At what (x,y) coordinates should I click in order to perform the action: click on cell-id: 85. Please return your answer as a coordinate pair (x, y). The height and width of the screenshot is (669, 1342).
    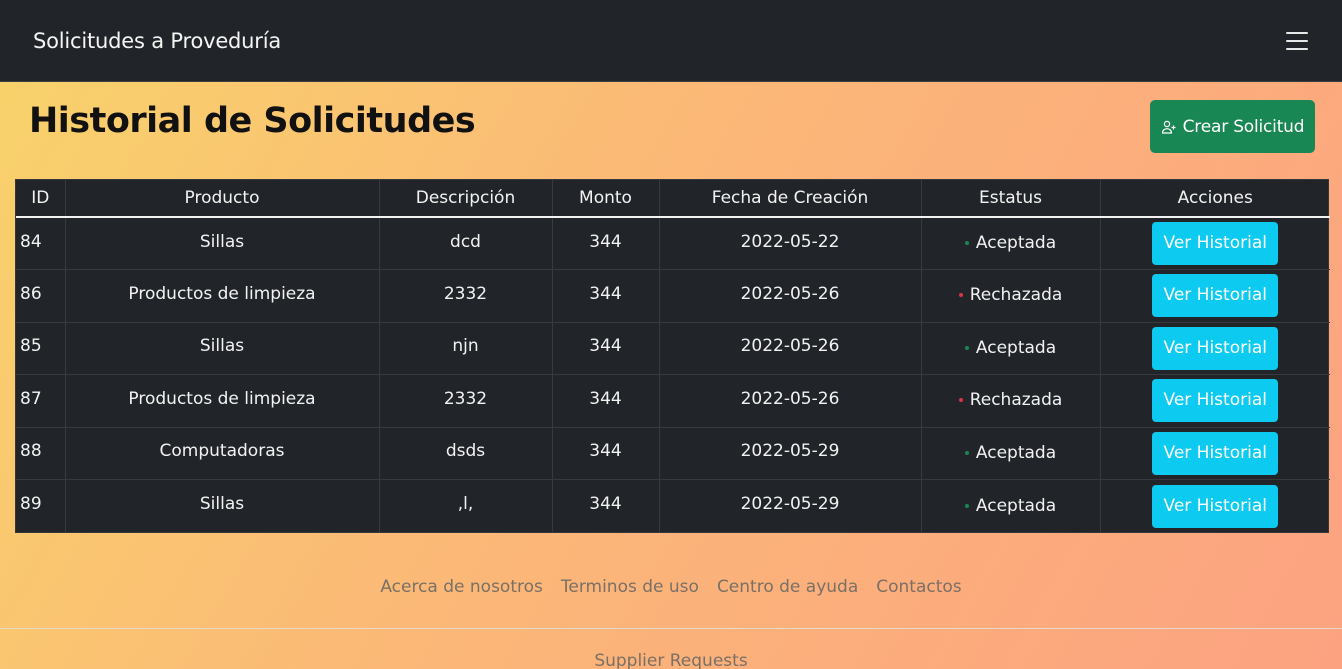
    Looking at the image, I should click on (41, 346).